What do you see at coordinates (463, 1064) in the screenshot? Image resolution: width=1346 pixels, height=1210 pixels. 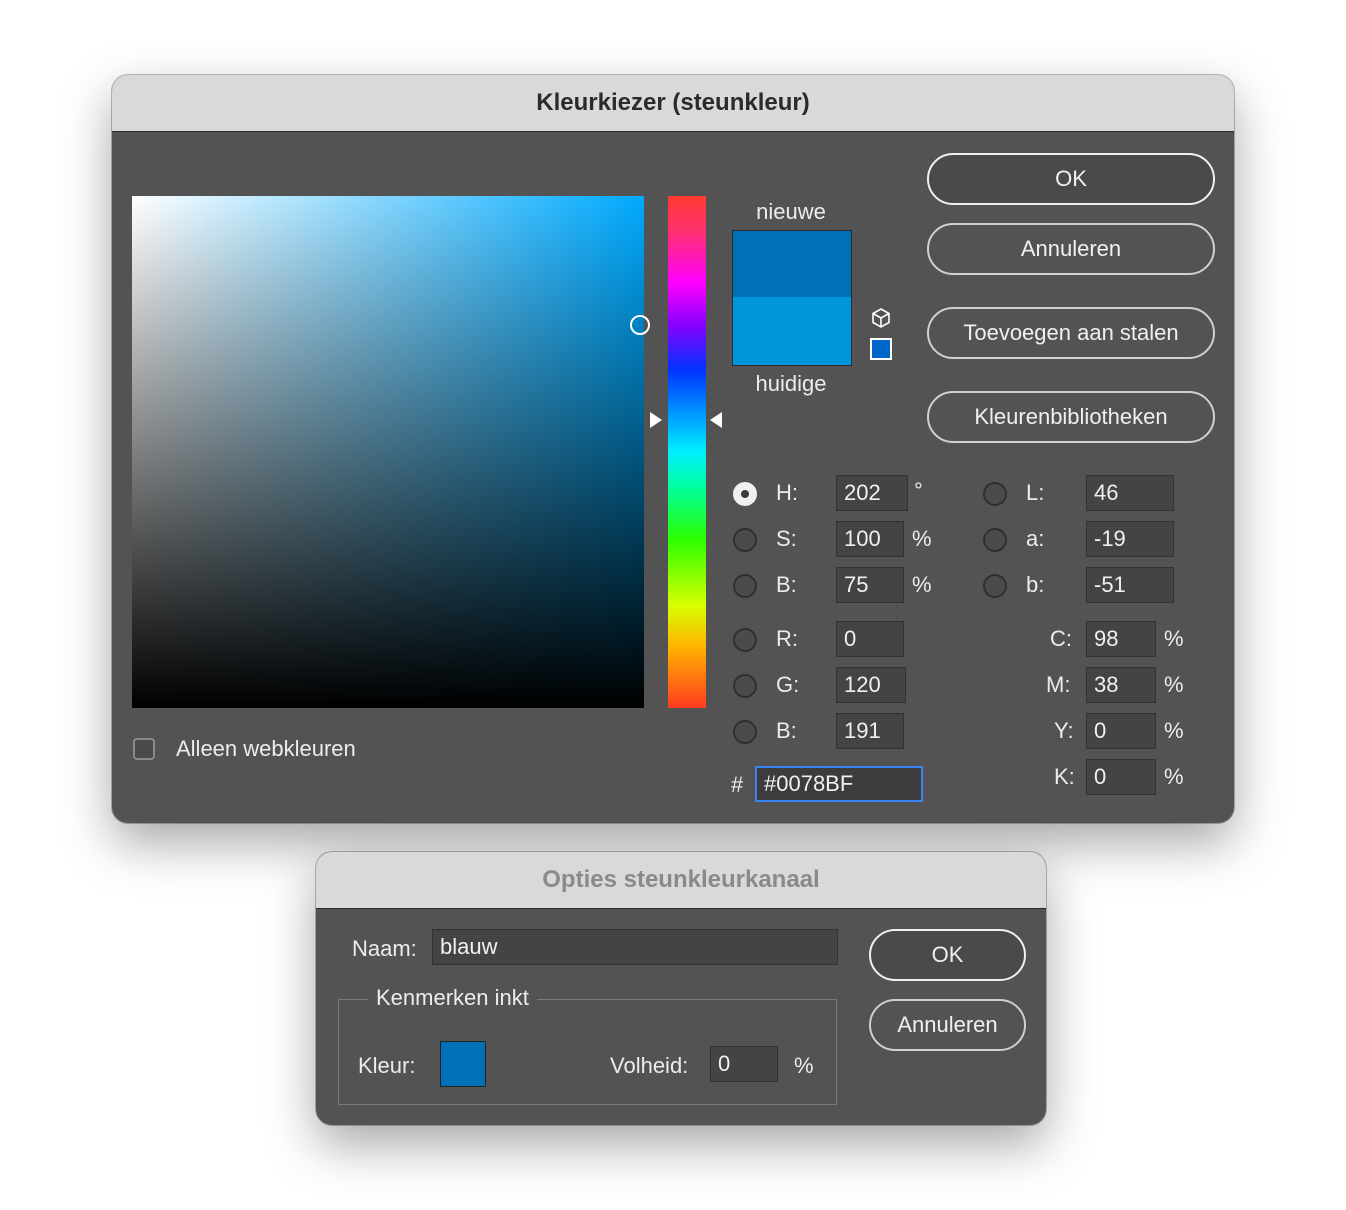 I see `ink-color-swatch` at bounding box center [463, 1064].